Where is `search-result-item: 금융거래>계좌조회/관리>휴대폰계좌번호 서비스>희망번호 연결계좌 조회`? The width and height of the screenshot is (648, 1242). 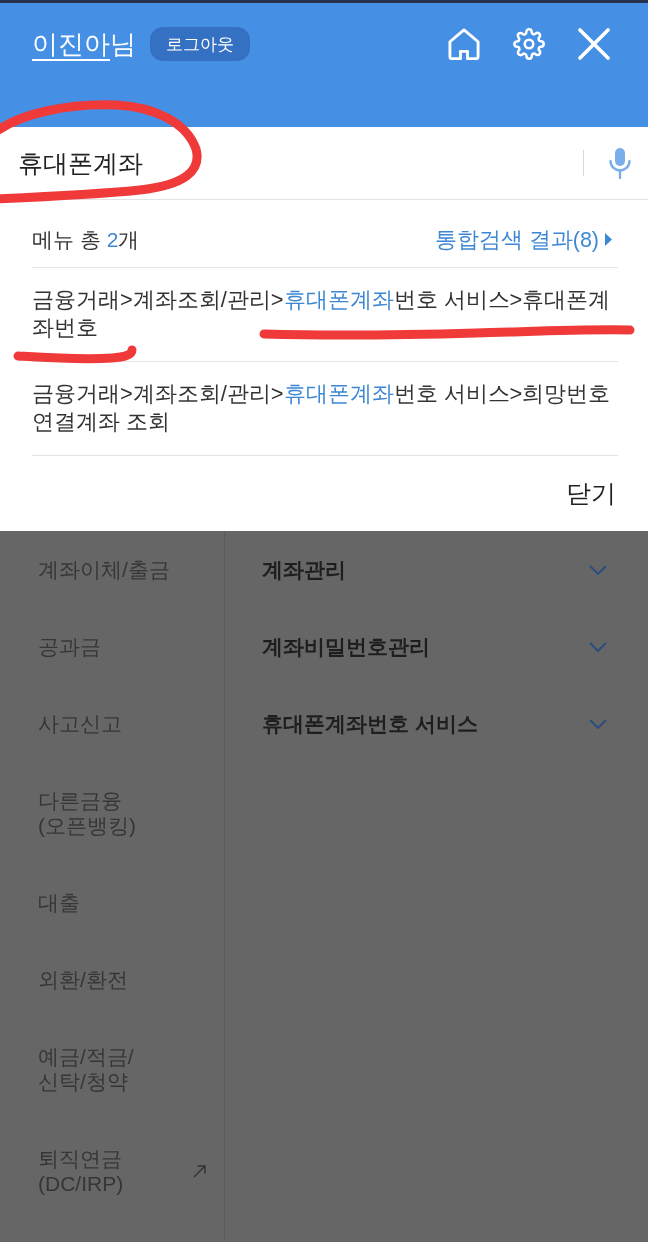 search-result-item: 금융거래>계좌조회/관리>휴대폰계좌번호 서비스>희망번호 연결계좌 조회 is located at coordinates (325, 408).